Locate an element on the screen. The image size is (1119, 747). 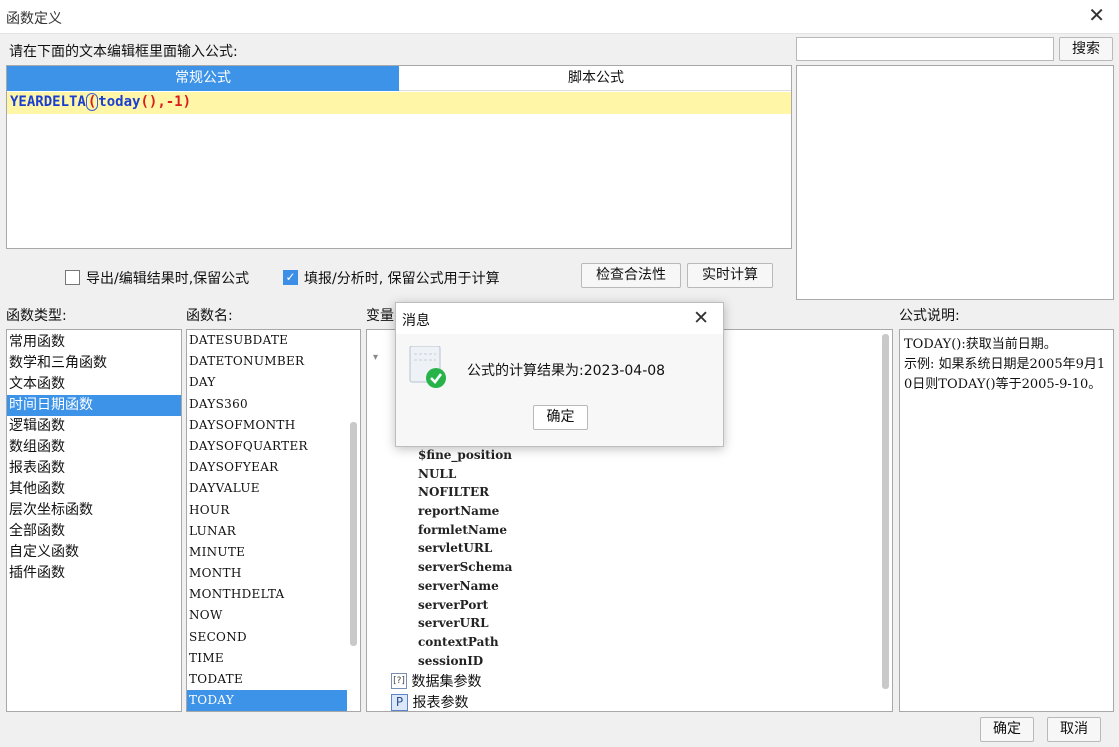
dialog-ok-button: 确定 is located at coordinates (560, 417).